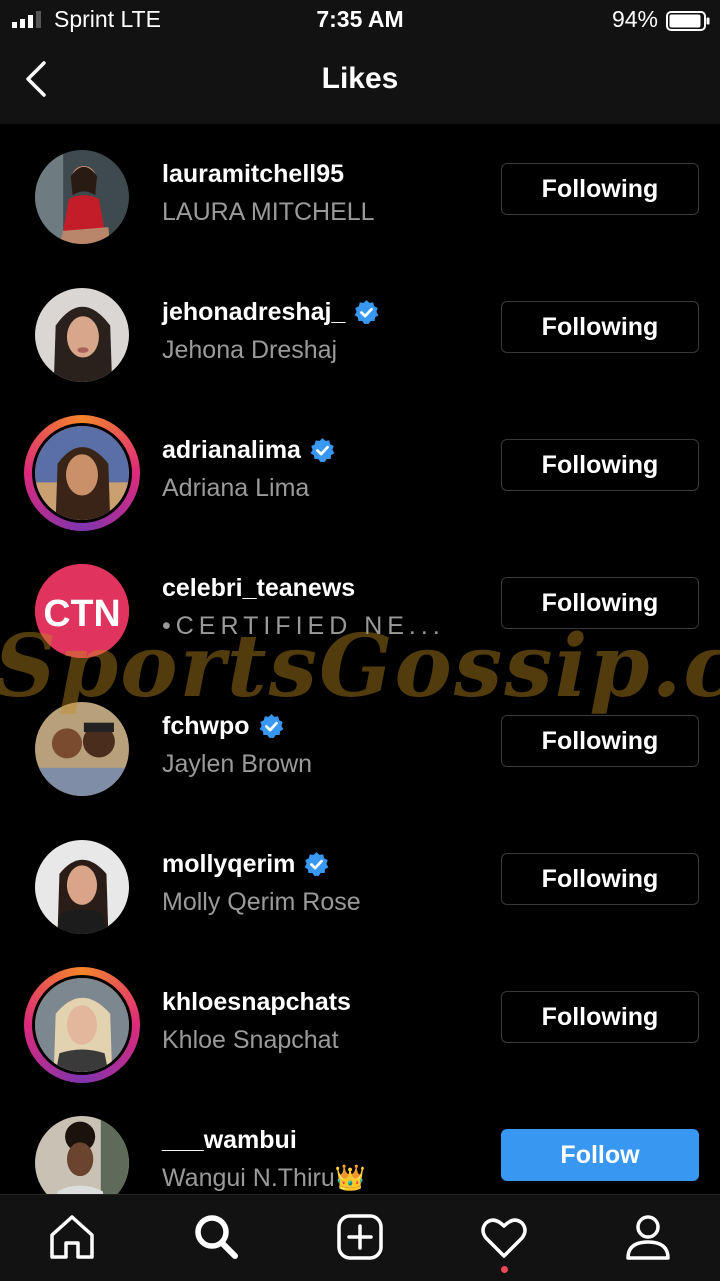  Describe the element at coordinates (360, 745) in the screenshot. I see `list-item: fchwpo Jaylen Brown Following` at that location.